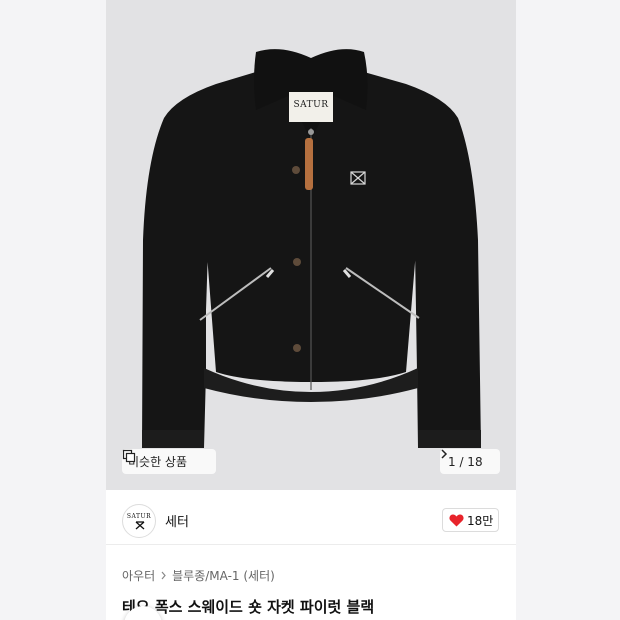 The width and height of the screenshot is (620, 620). I want to click on product-title: 테오 폭스 스웨이드 숏 자켓 파이럿 블랙, so click(248, 607).